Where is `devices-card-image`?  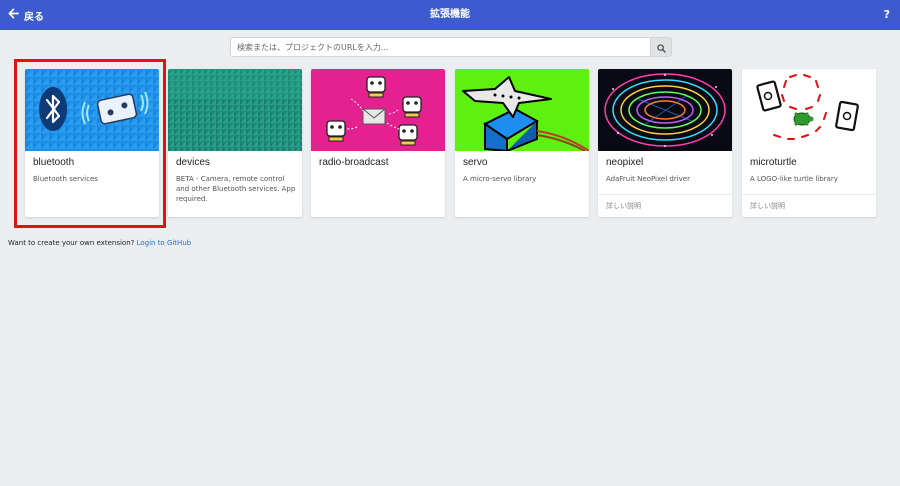
devices-card-image is located at coordinates (235, 110).